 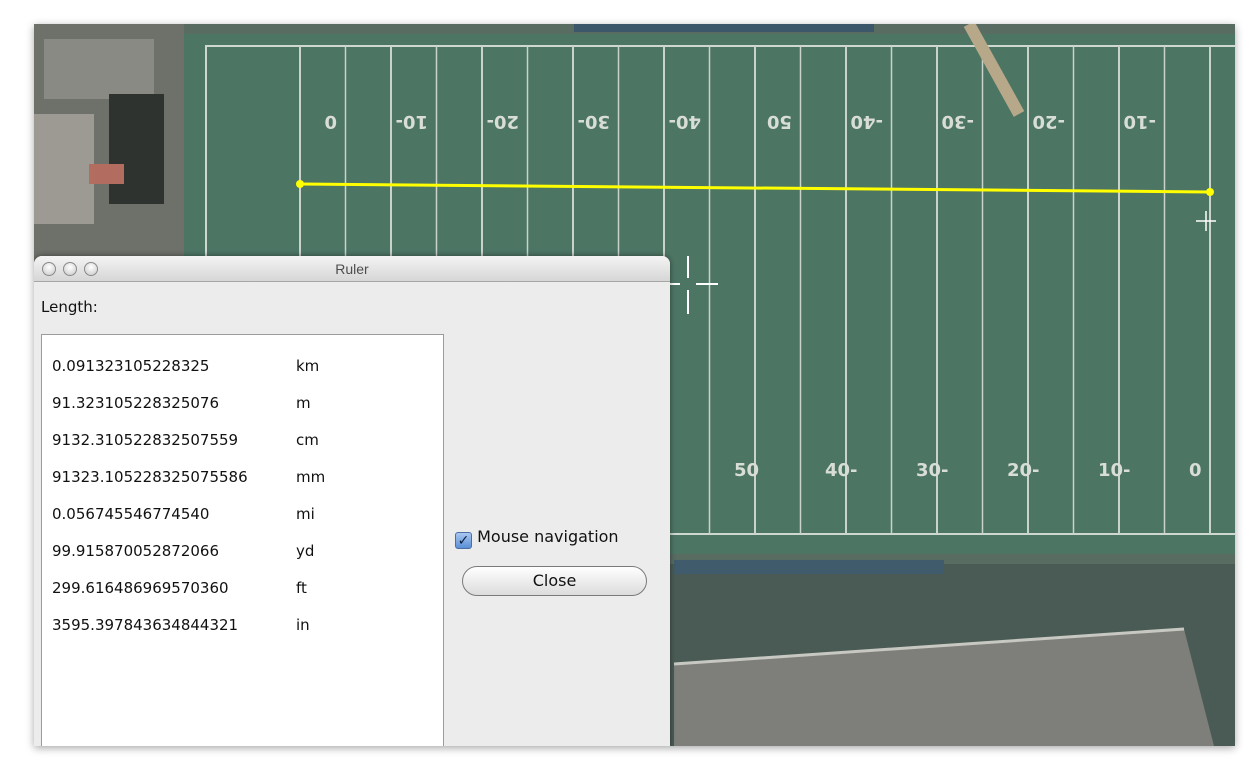 I want to click on measurement-start-point, so click(x=300, y=184).